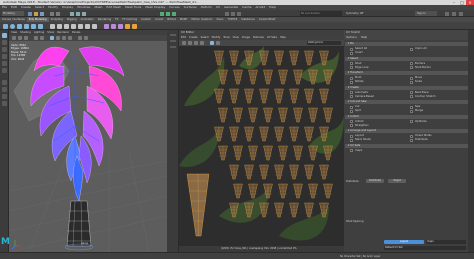  What do you see at coordinates (447, 13) in the screenshot?
I see `modeling-toolkit-icon` at bounding box center [447, 13].